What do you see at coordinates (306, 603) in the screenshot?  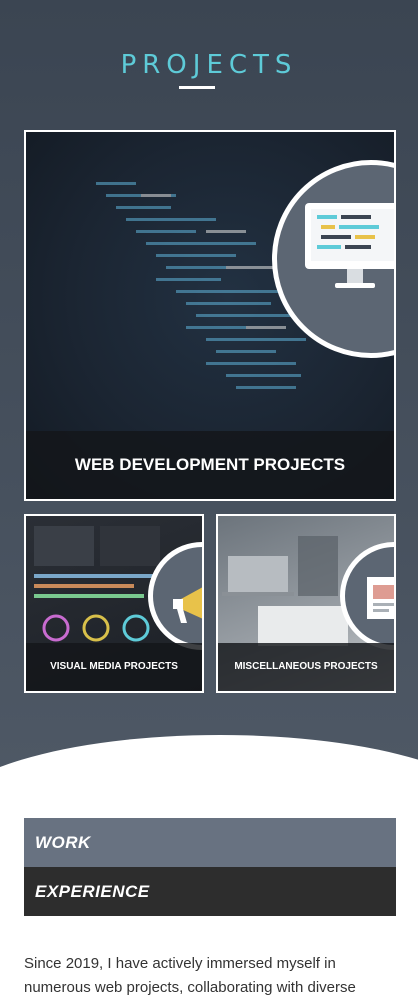 I see `miscellaneous-card: MISCELLANEOUS PROJECTS` at bounding box center [306, 603].